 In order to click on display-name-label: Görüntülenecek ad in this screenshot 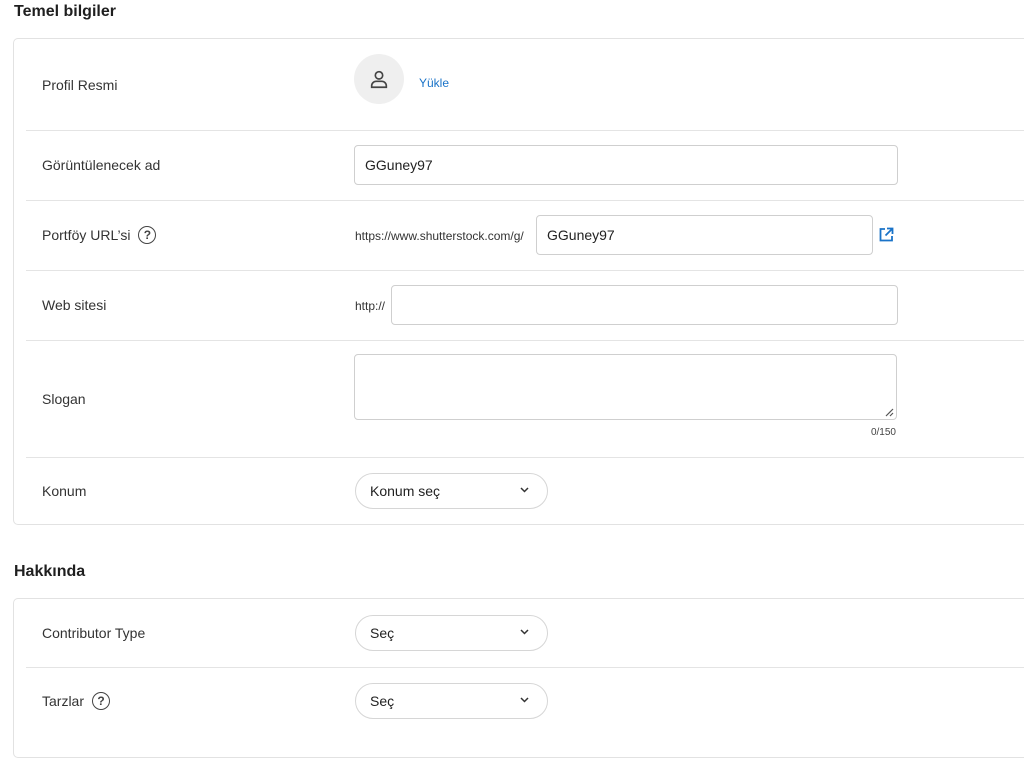, I will do `click(101, 165)`.